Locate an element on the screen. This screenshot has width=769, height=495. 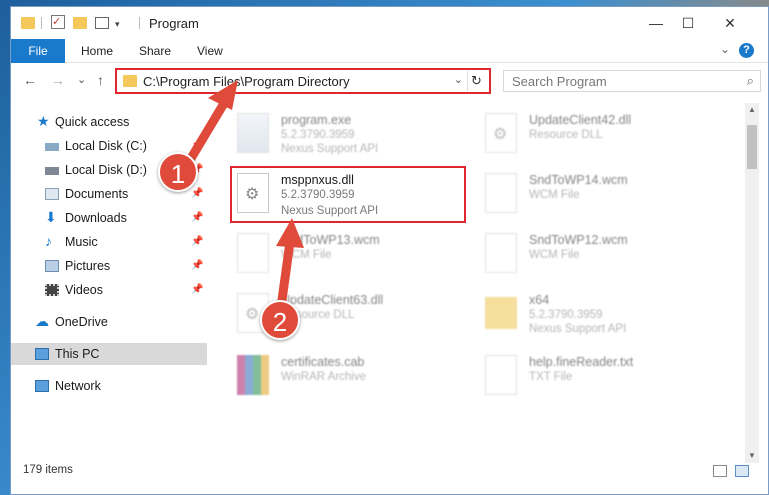
nav-label: Downloads is located at coordinates (96, 218).